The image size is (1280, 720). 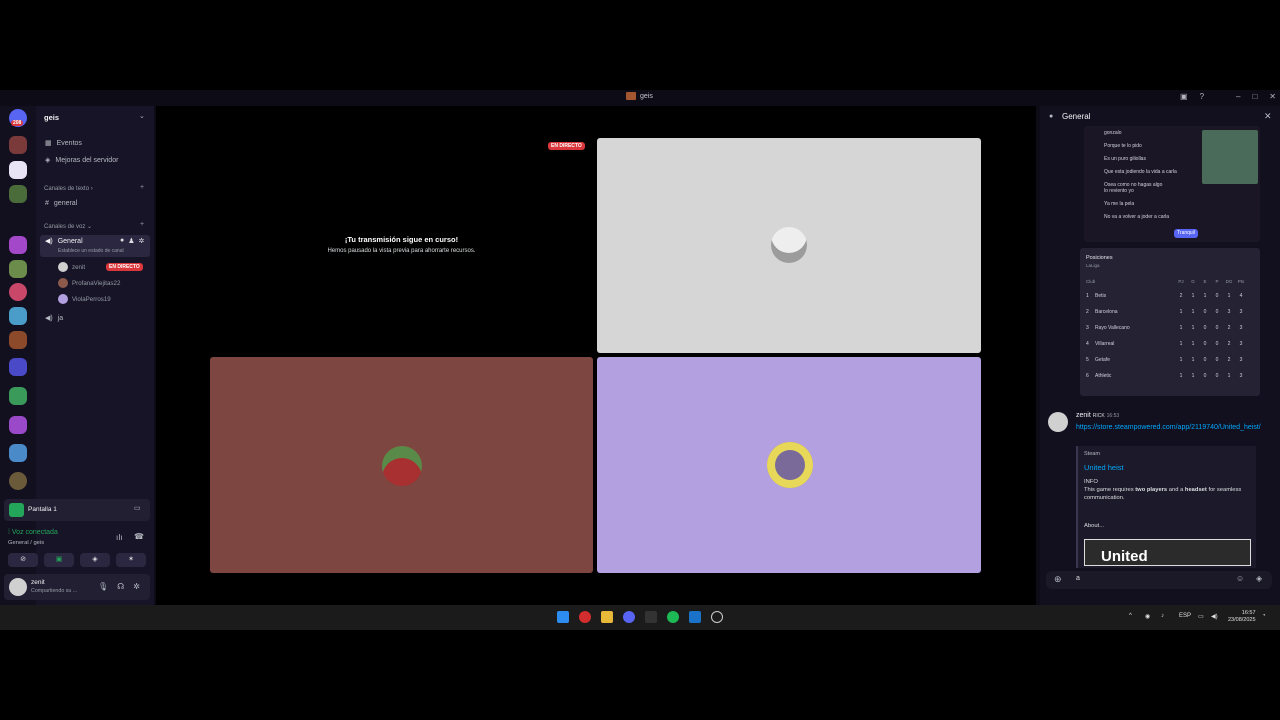 I want to click on channel-general-text: # general, so click(x=61, y=203).